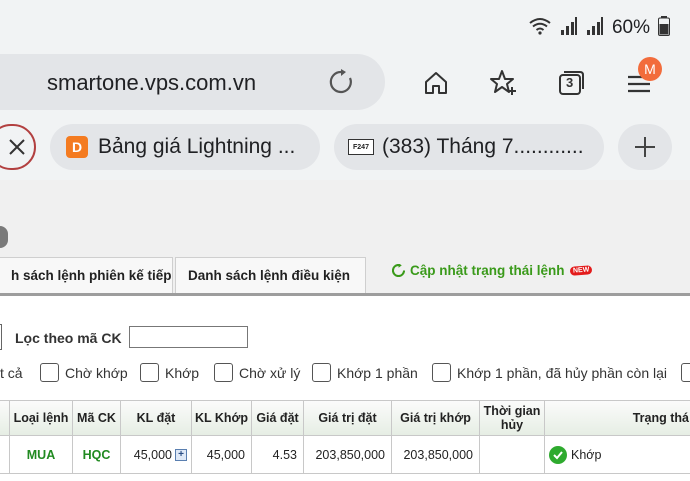 This screenshot has width=690, height=481. What do you see at coordinates (97, 455) in the screenshot?
I see `stock-code-cell: HQC` at bounding box center [97, 455].